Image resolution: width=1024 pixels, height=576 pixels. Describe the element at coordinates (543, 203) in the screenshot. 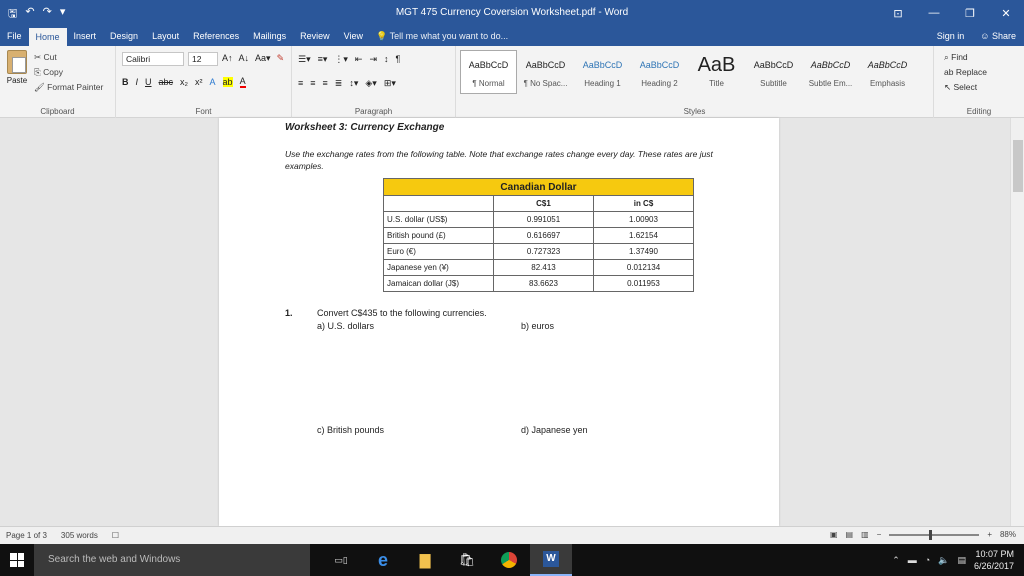

I see `table-header: C$1` at that location.